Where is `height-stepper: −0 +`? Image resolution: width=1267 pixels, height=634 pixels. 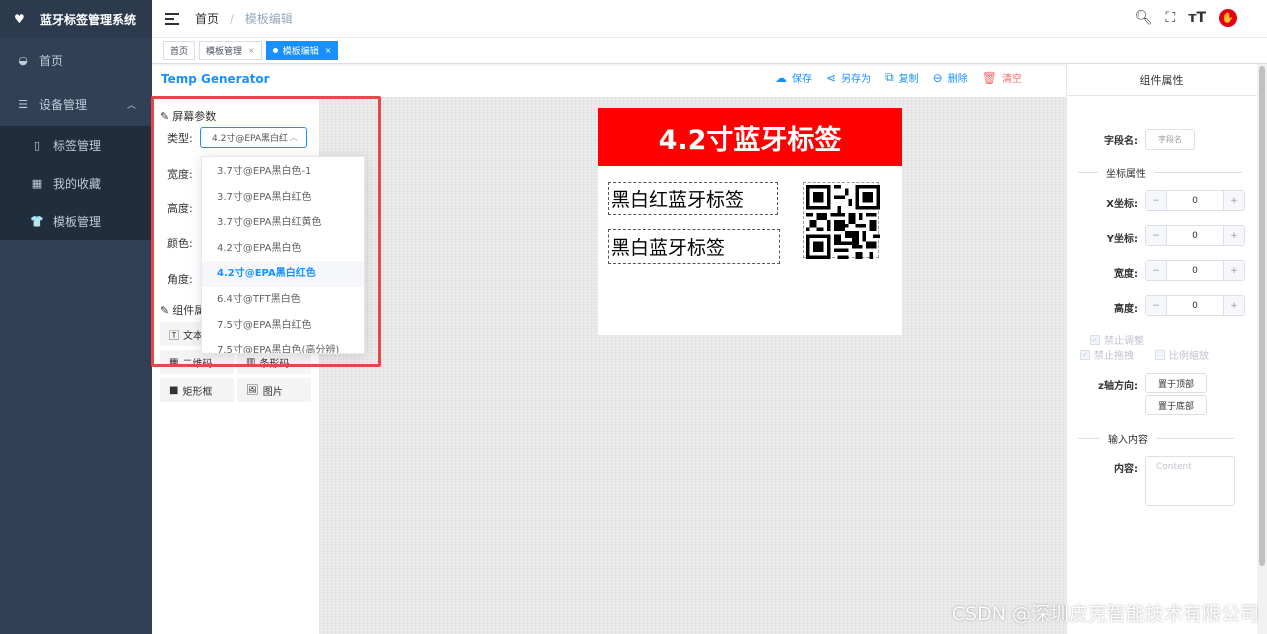
height-stepper: −0 + is located at coordinates (1195, 305).